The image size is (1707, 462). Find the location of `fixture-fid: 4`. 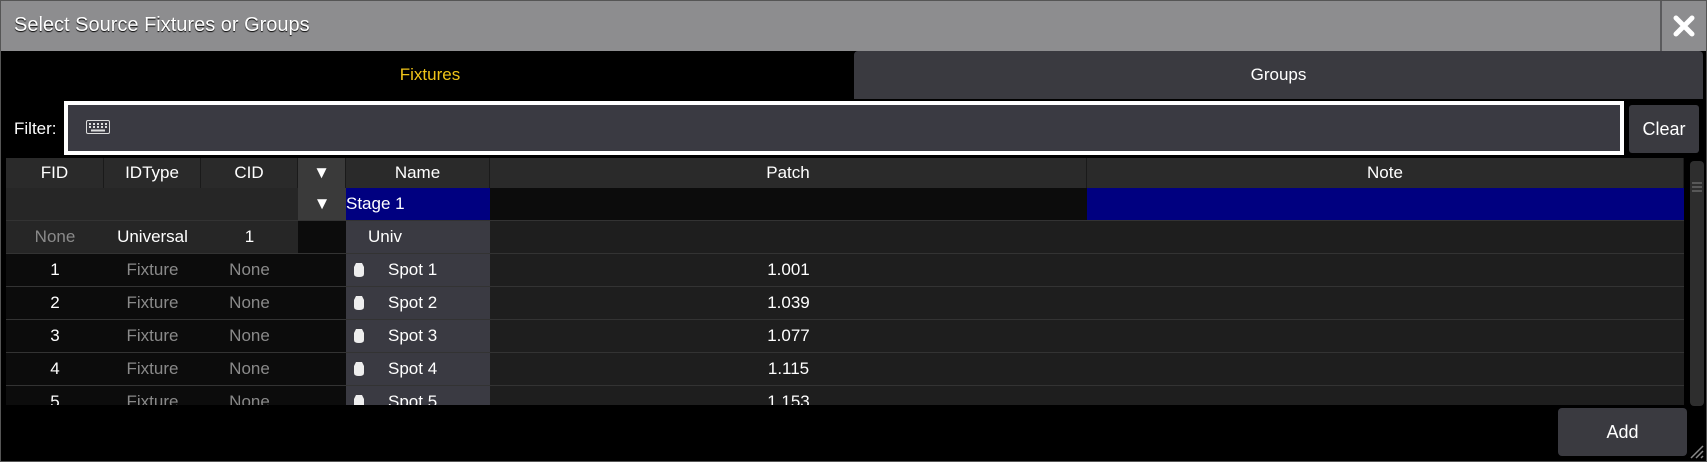

fixture-fid: 4 is located at coordinates (55, 369).